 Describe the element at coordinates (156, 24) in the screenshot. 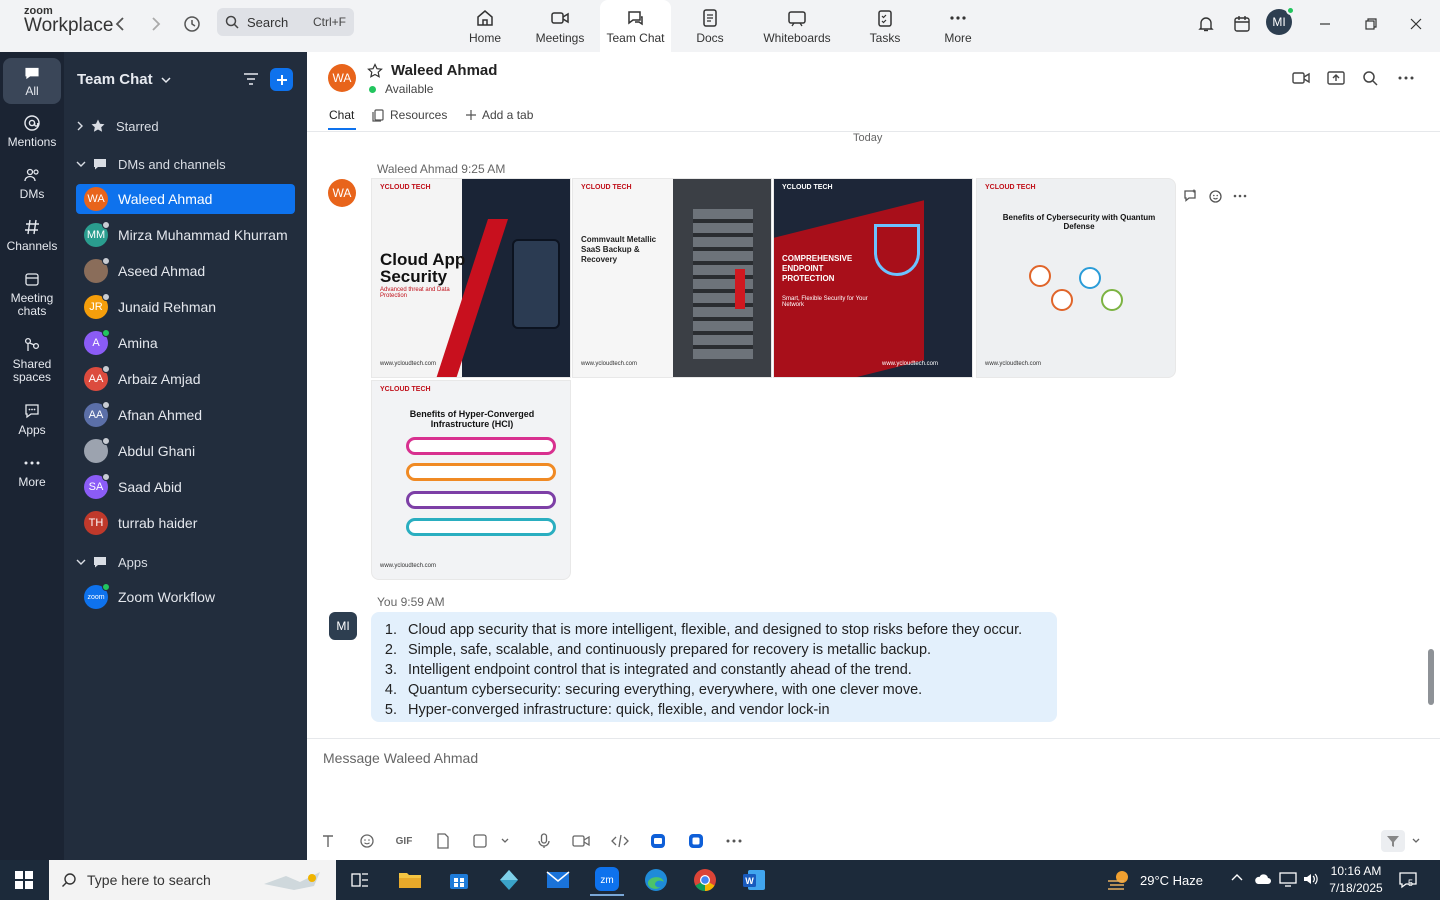

I see `forward-arrow-icon` at that location.